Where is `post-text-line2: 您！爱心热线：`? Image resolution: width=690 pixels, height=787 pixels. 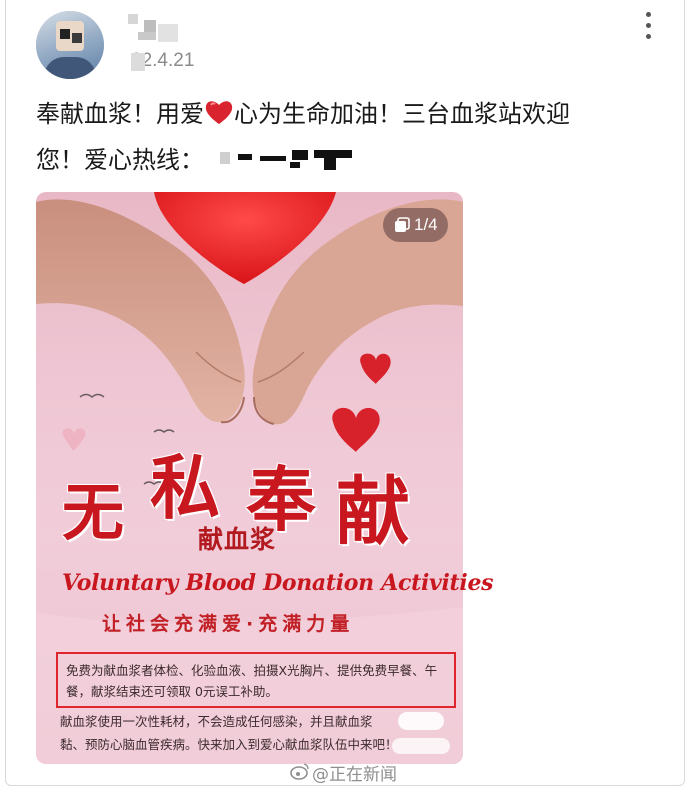
post-text-line2: 您！爱心热线： is located at coordinates (120, 160).